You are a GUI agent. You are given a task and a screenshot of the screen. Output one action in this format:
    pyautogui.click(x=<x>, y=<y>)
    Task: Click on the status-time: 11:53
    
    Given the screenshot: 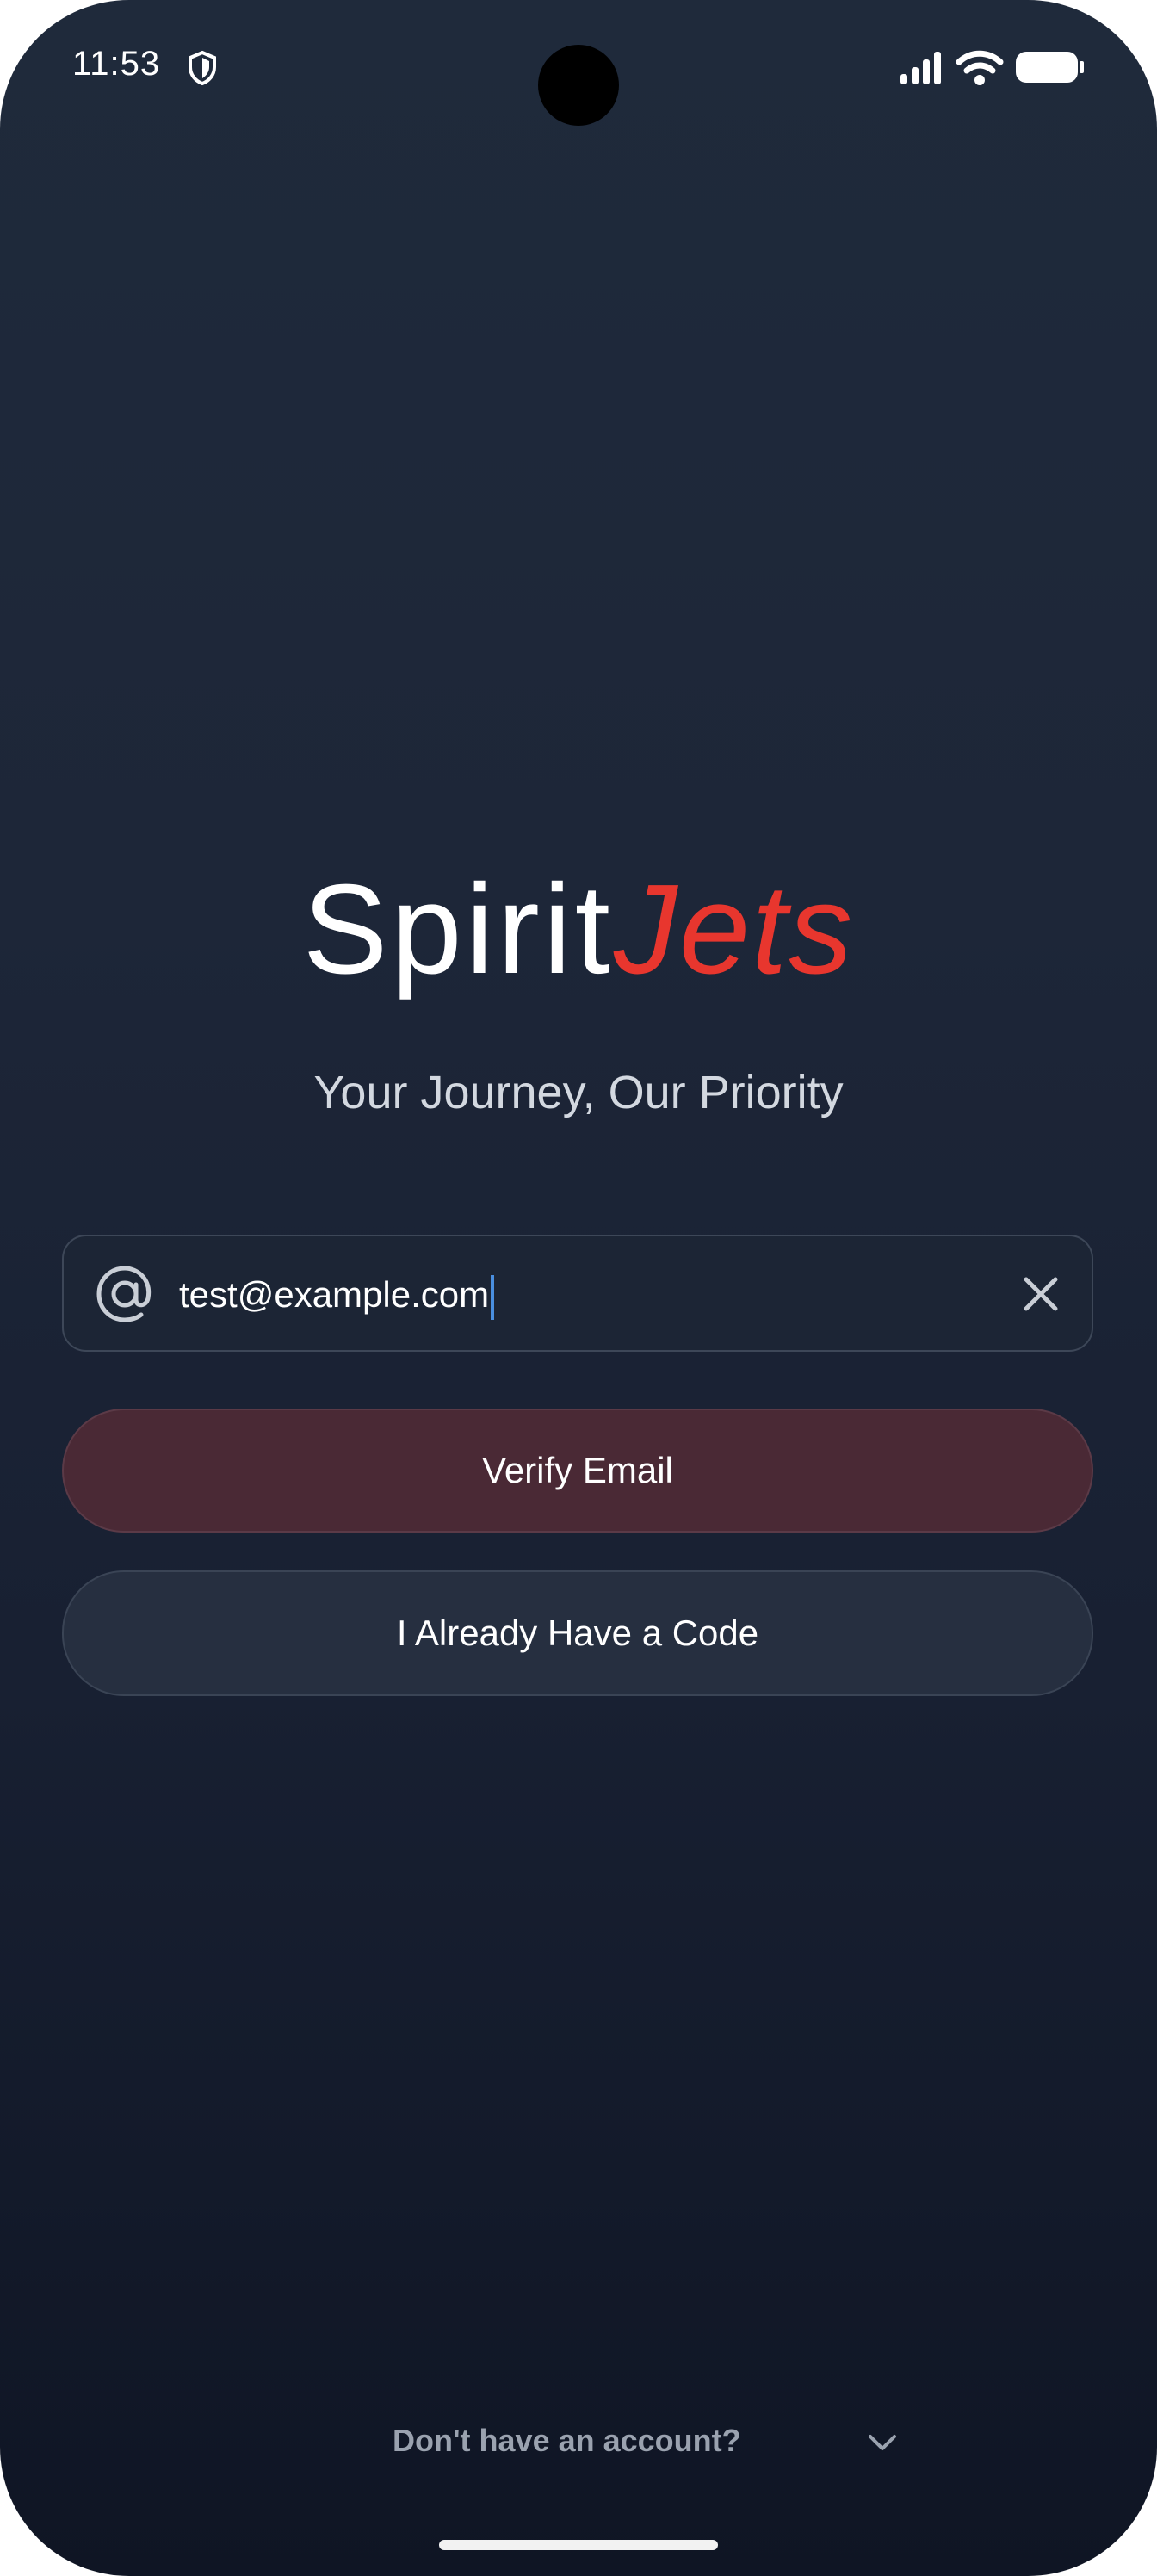 What is the action you would take?
    pyautogui.click(x=117, y=64)
    